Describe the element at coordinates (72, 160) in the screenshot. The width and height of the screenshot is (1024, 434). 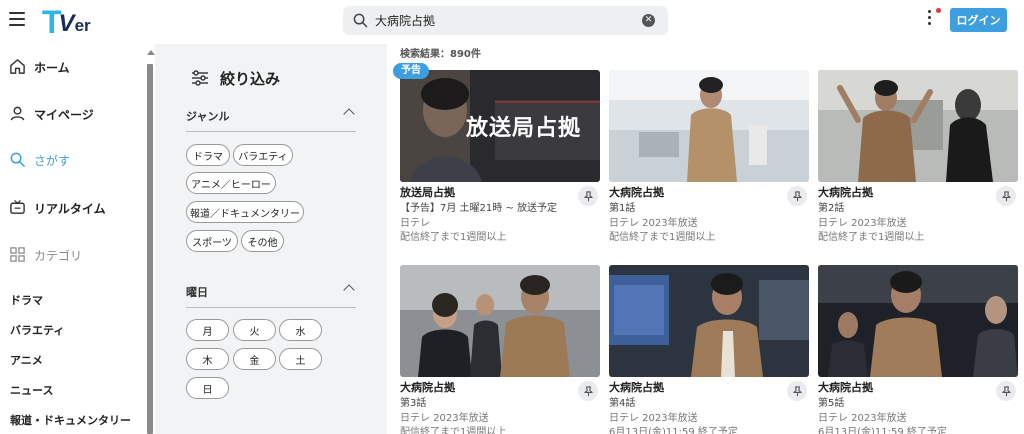
I see `nav-item-search: さがす` at that location.